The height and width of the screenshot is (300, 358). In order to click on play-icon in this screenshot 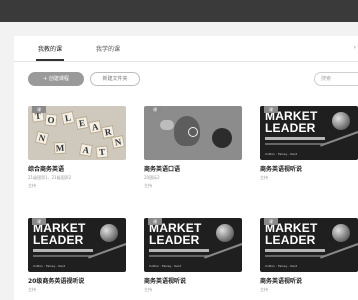, I will do `click(193, 132)`.